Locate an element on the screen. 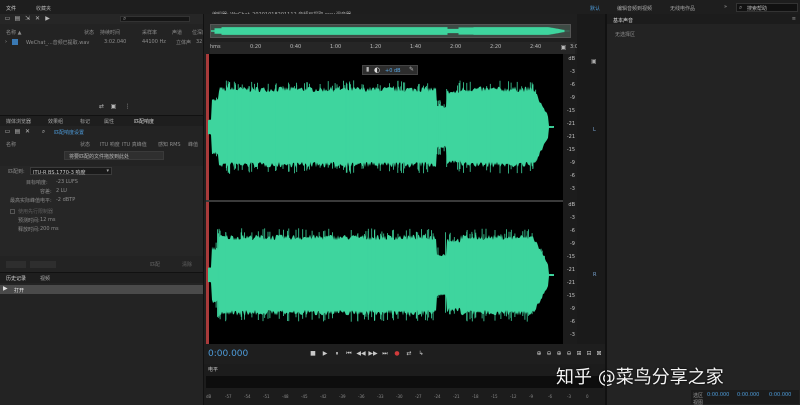 This screenshot has height=405, width=800. overview-wave-svg is located at coordinates (390, 31).